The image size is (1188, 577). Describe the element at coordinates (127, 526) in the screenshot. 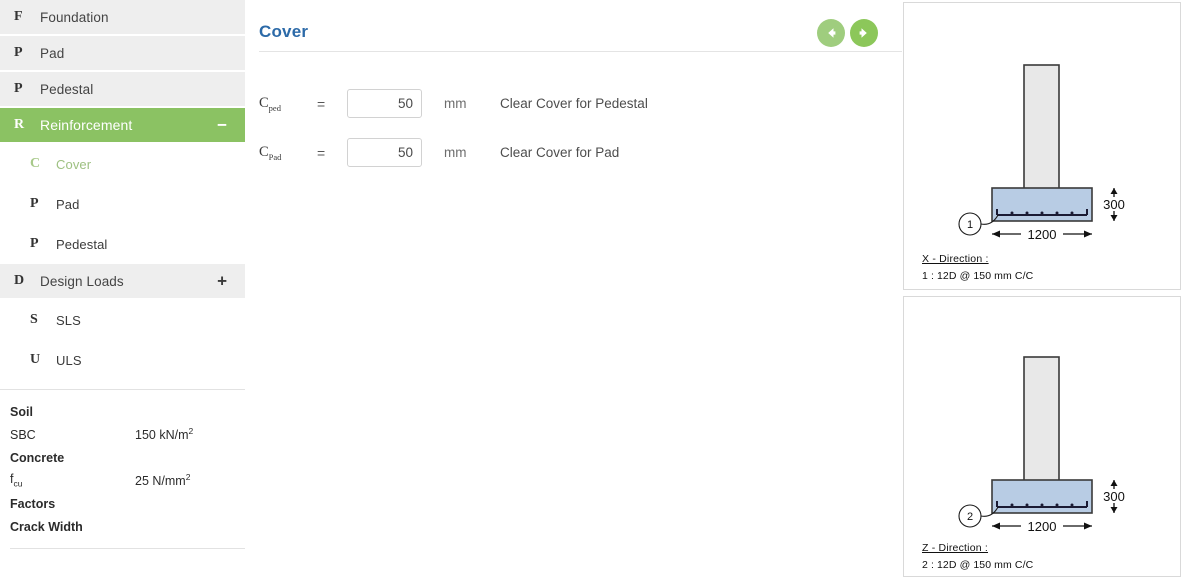

I see `property-row: Crack Width` at that location.